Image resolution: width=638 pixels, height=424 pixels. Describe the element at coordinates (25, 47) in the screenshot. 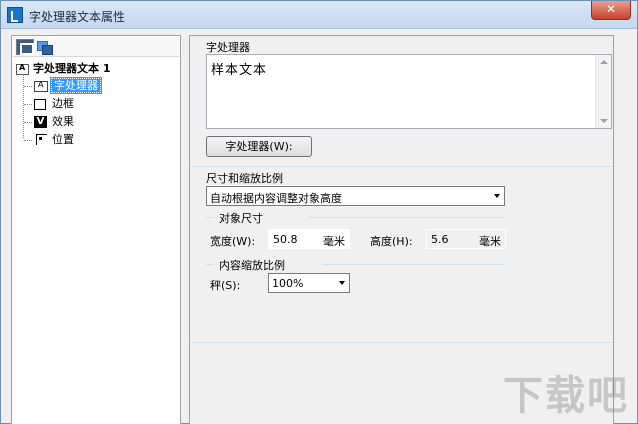

I see `fit-view-icon` at that location.